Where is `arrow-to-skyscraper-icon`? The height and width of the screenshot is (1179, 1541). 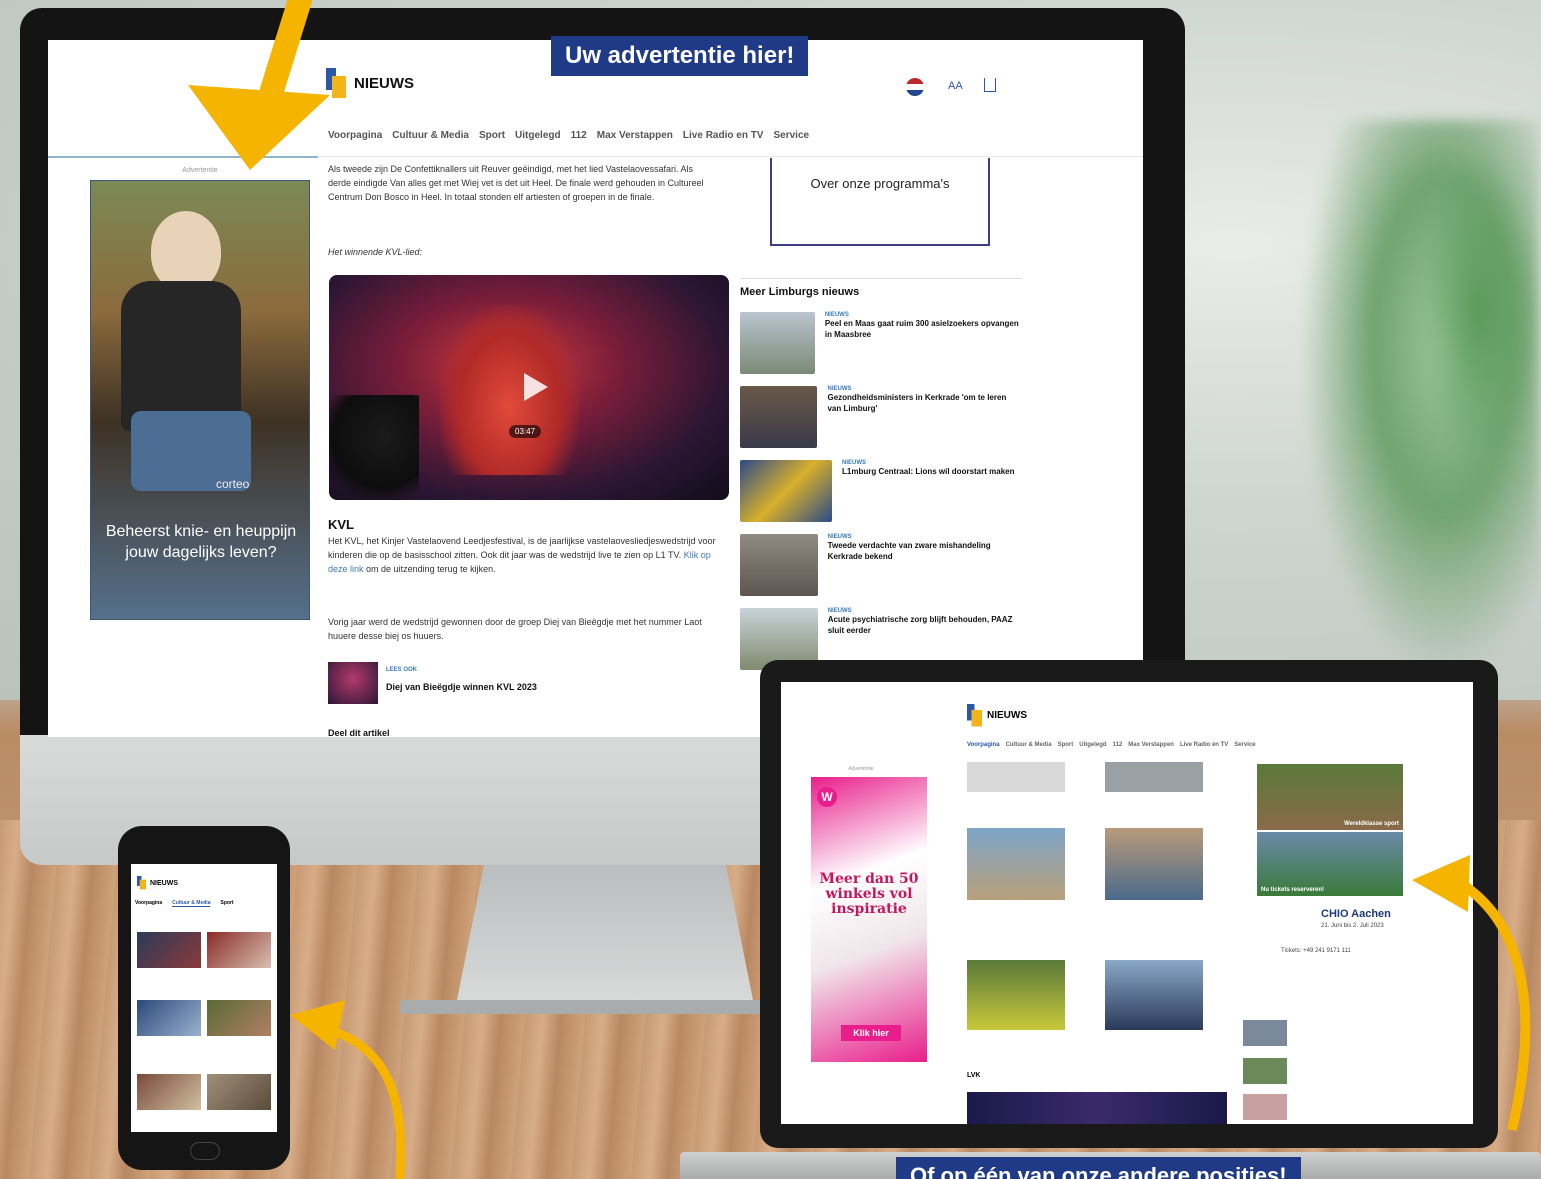
arrow-to-skyscraper-icon is located at coordinates (259, 85).